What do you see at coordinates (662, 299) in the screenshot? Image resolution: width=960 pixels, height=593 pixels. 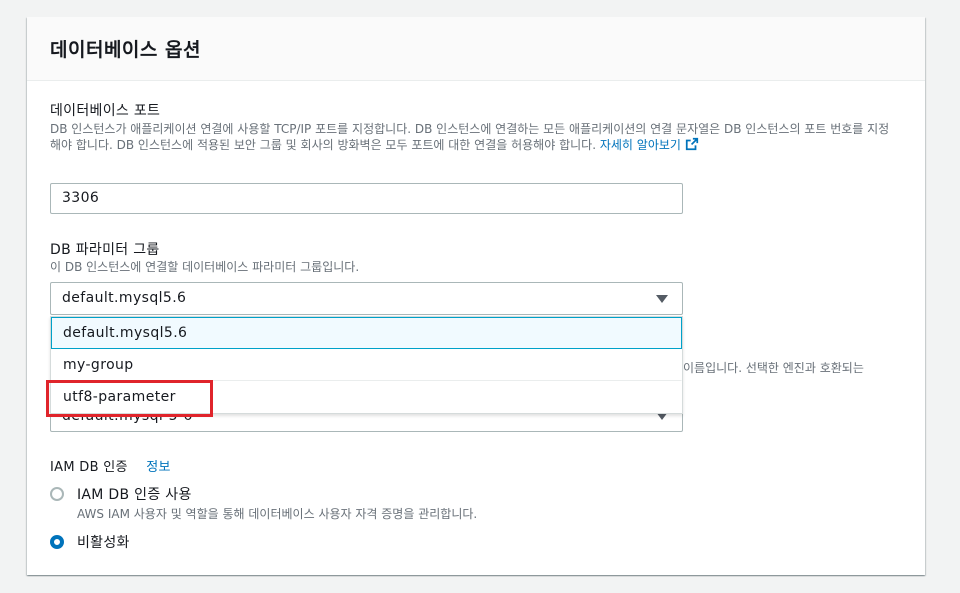 I see `caret-down-icon` at bounding box center [662, 299].